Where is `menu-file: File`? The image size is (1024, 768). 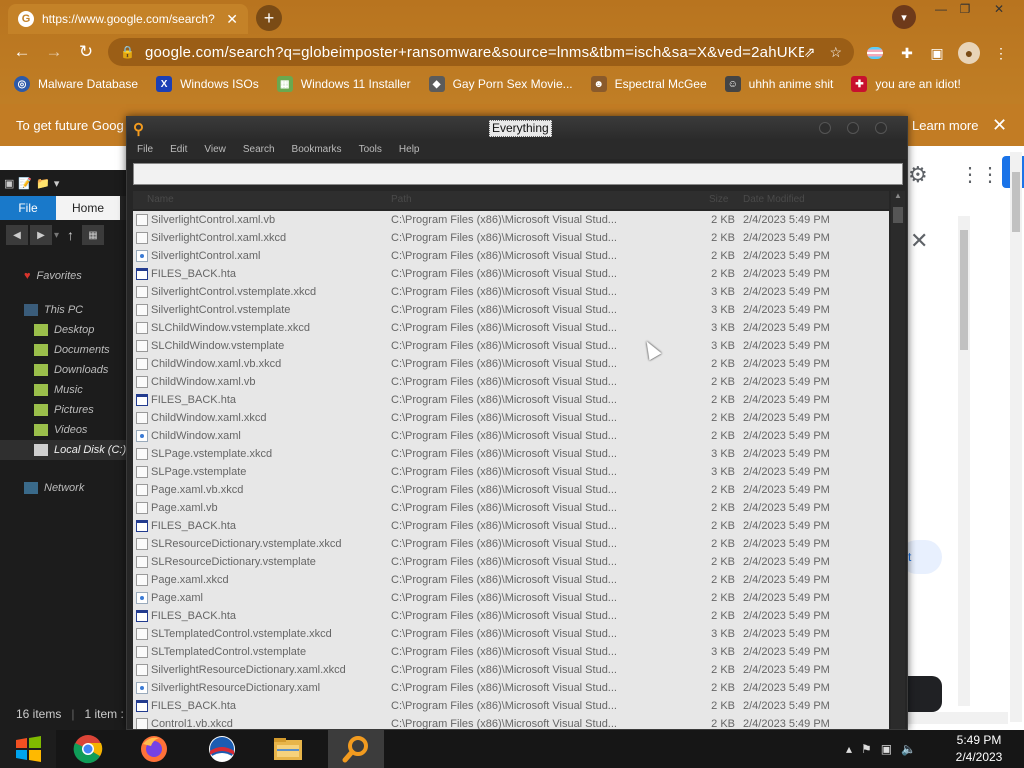 menu-file: File is located at coordinates (145, 149).